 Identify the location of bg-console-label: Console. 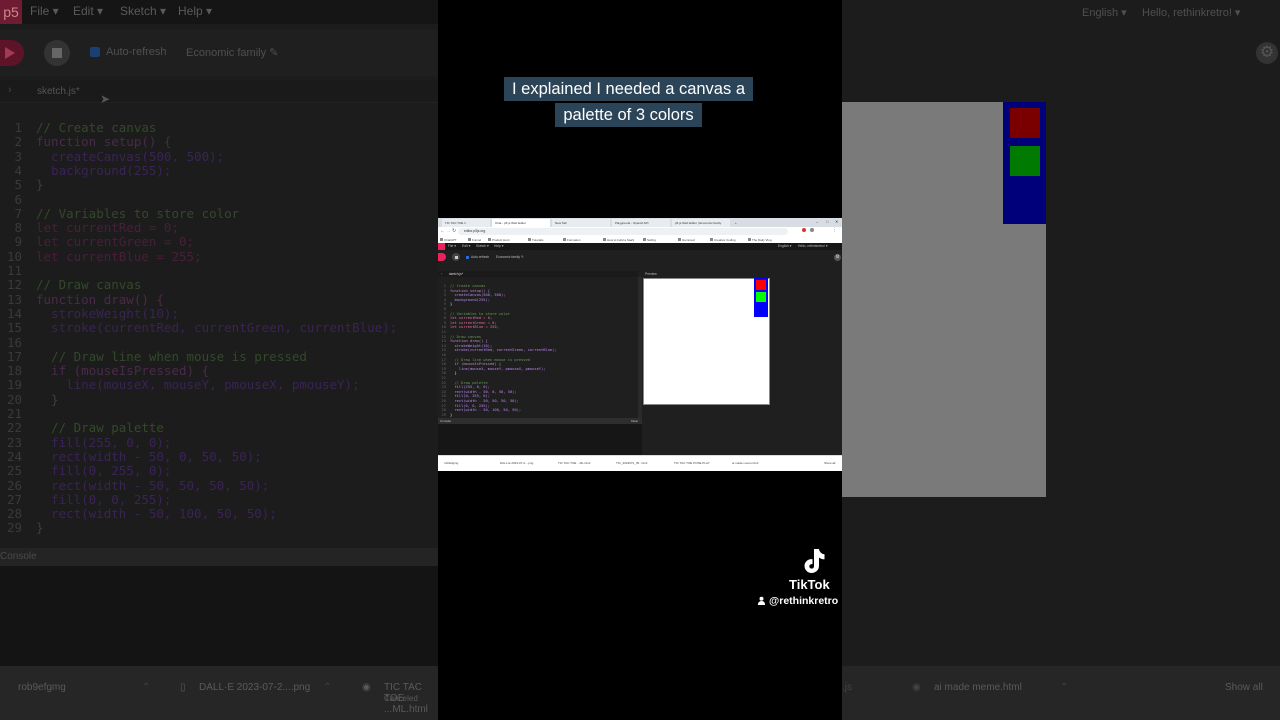
(18, 556).